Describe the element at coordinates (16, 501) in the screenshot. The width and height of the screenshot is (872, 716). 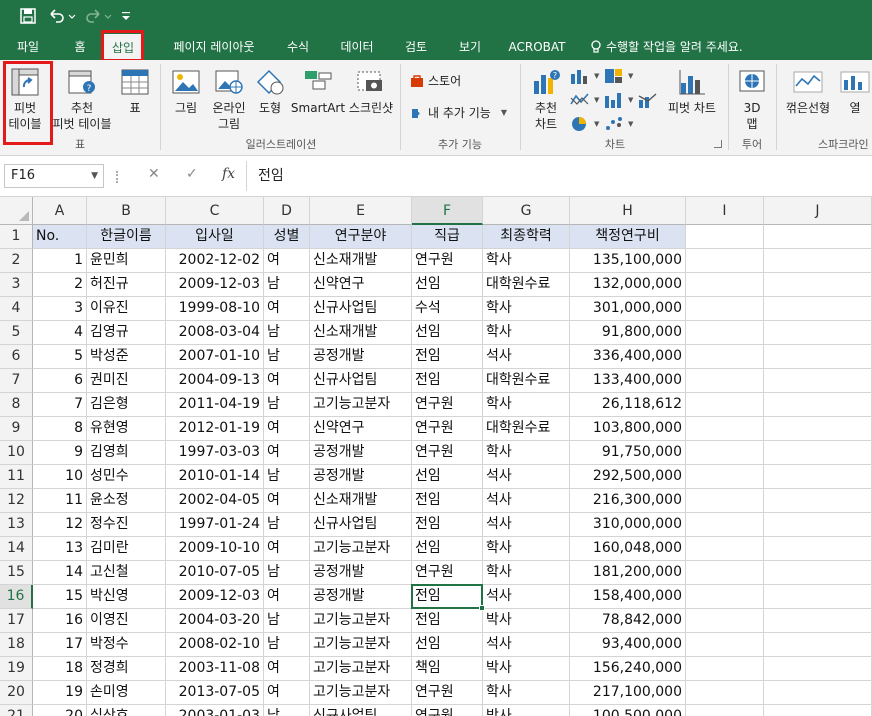
I see `row-header: 12` at that location.